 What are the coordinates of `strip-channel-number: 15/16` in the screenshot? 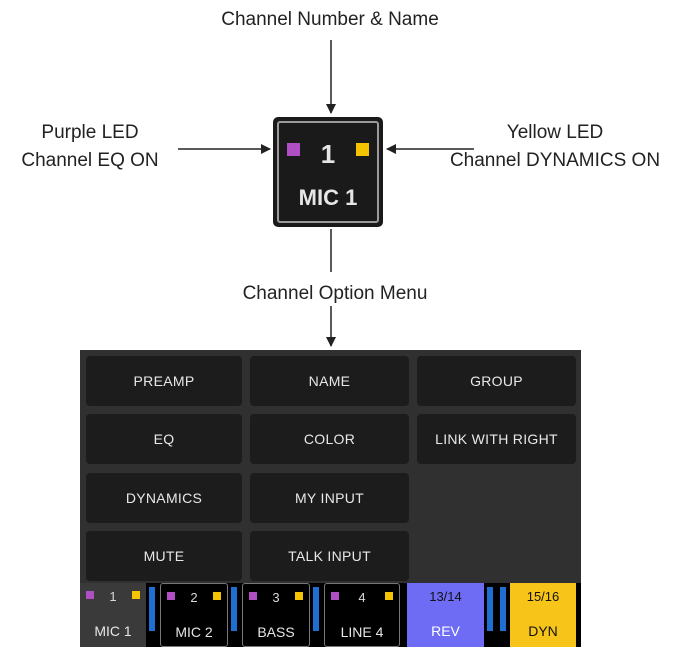 It's located at (543, 596).